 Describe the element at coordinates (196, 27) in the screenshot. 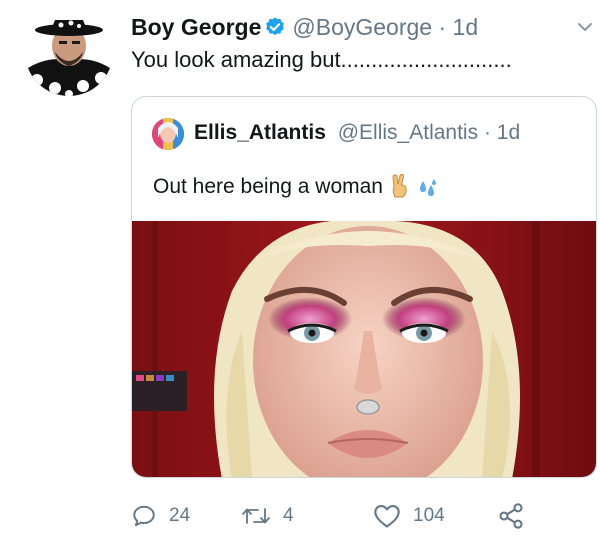

I see `author-name: Boy George` at that location.